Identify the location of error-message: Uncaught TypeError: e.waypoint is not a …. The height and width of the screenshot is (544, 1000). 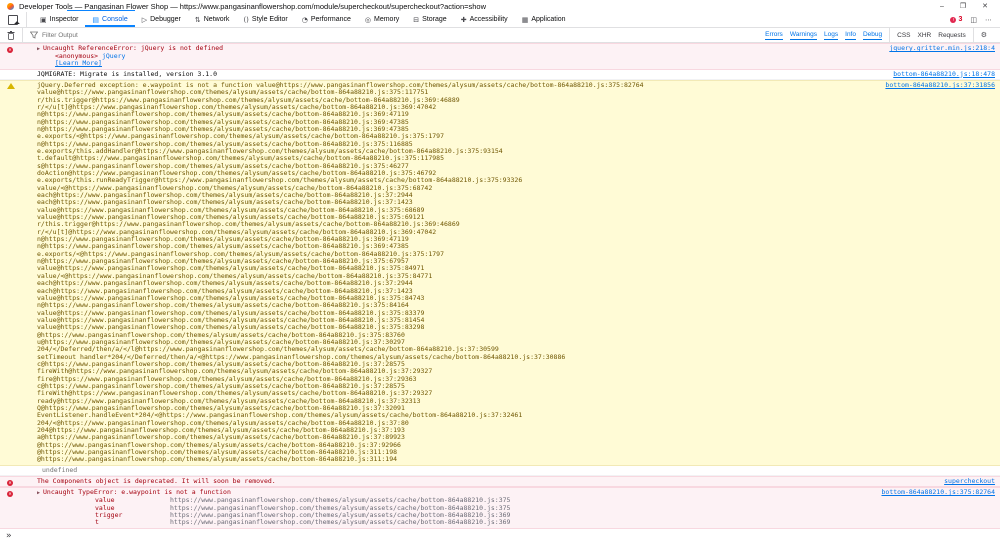
(137, 492).